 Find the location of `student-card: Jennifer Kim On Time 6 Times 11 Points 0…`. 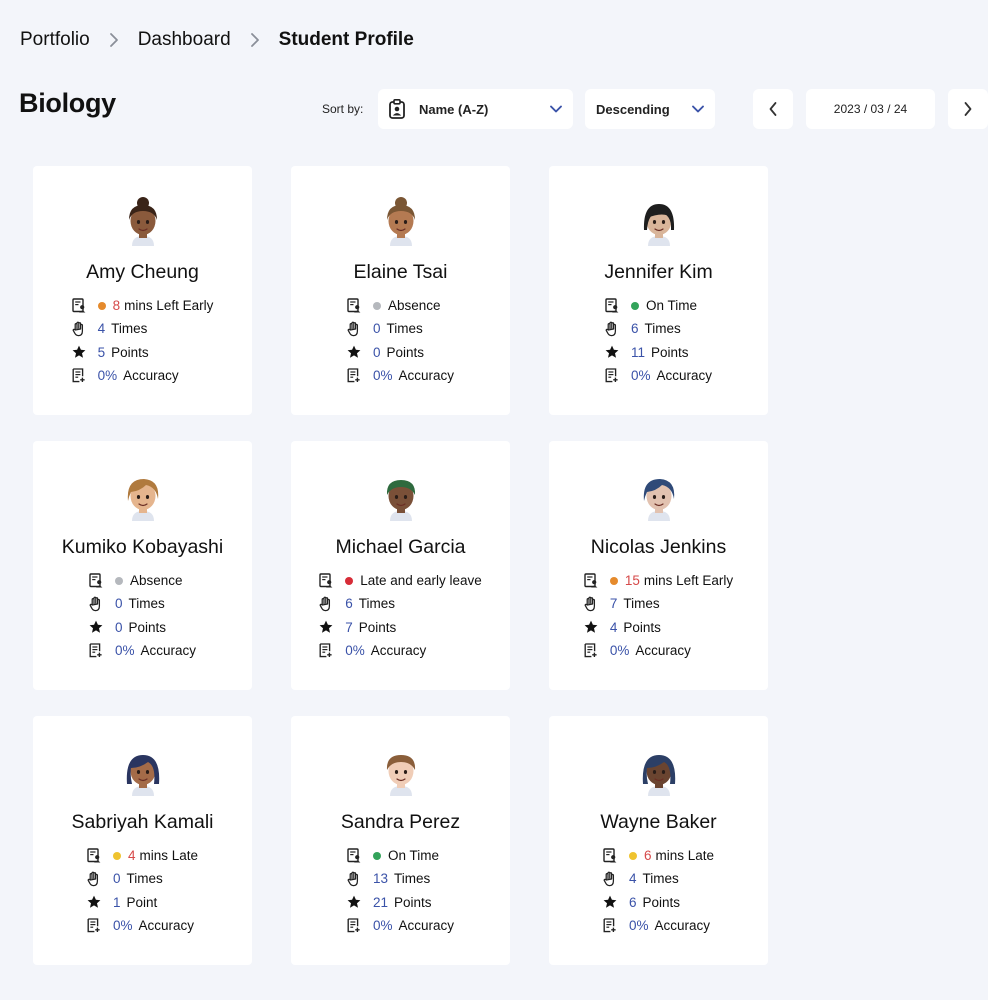

student-card: Jennifer Kim On Time 6 Times 11 Points 0… is located at coordinates (658, 290).